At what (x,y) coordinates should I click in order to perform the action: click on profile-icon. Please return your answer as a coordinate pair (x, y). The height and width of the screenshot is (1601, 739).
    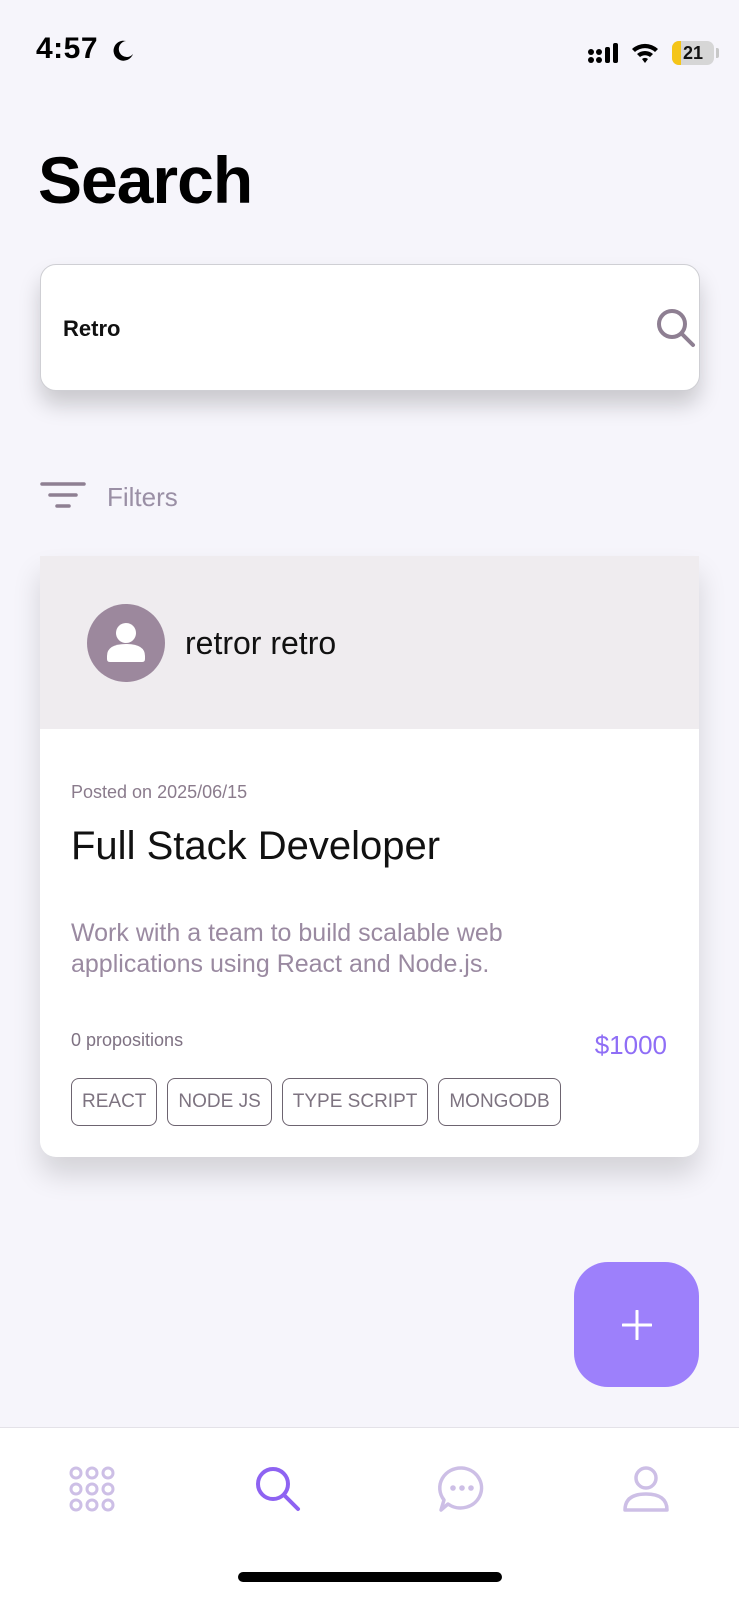
    Looking at the image, I should click on (646, 1489).